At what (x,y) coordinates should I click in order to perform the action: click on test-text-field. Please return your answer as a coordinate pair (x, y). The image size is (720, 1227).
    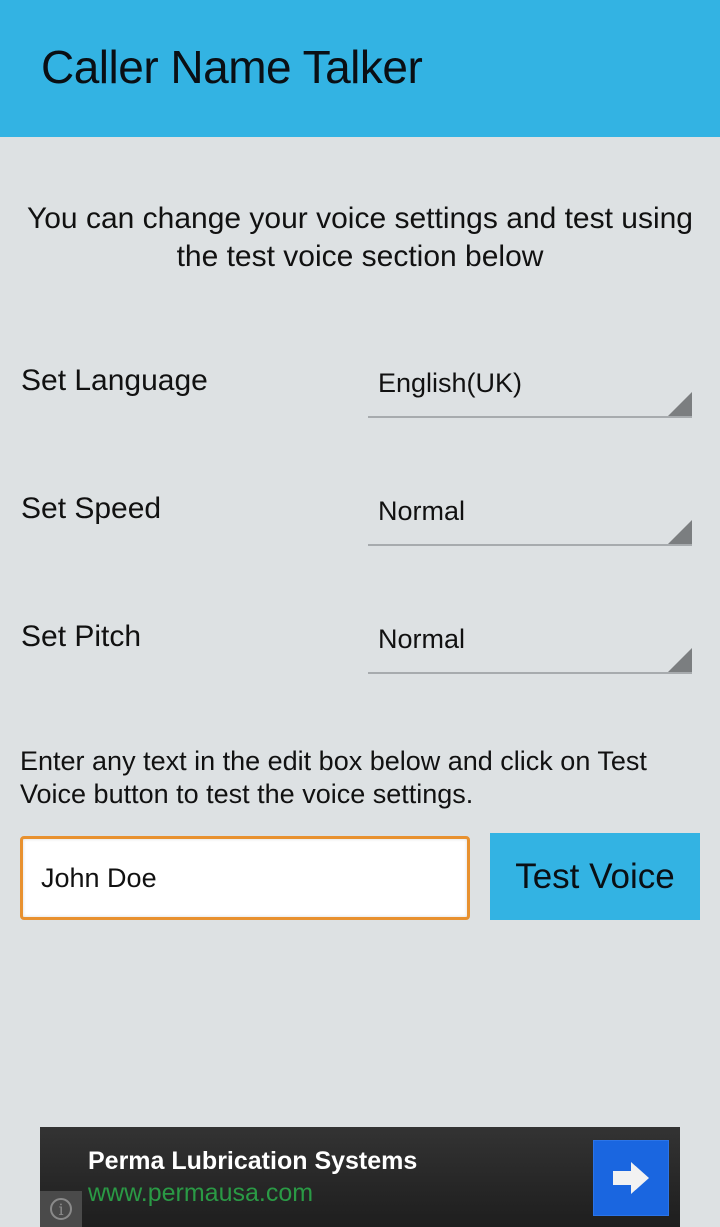
    Looking at the image, I should click on (245, 878).